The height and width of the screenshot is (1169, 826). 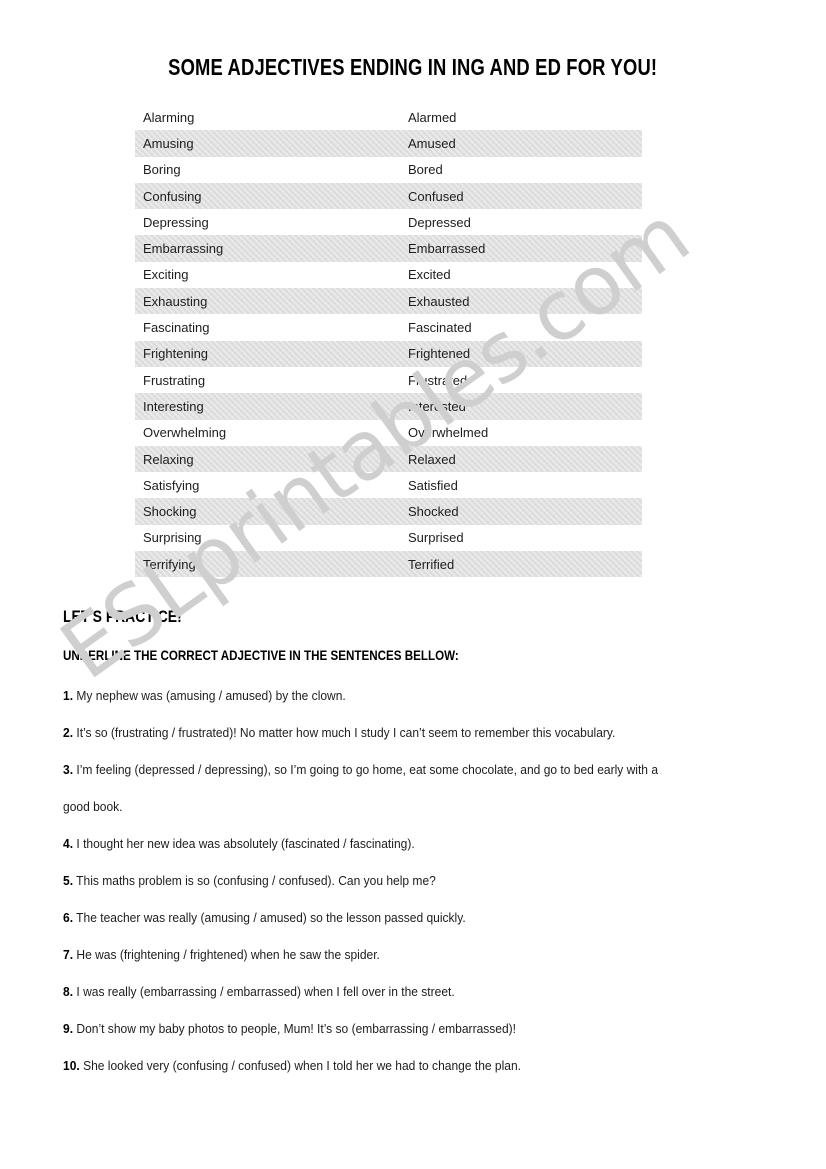 I want to click on adjective-ing-cell: Alarming, so click(x=169, y=117).